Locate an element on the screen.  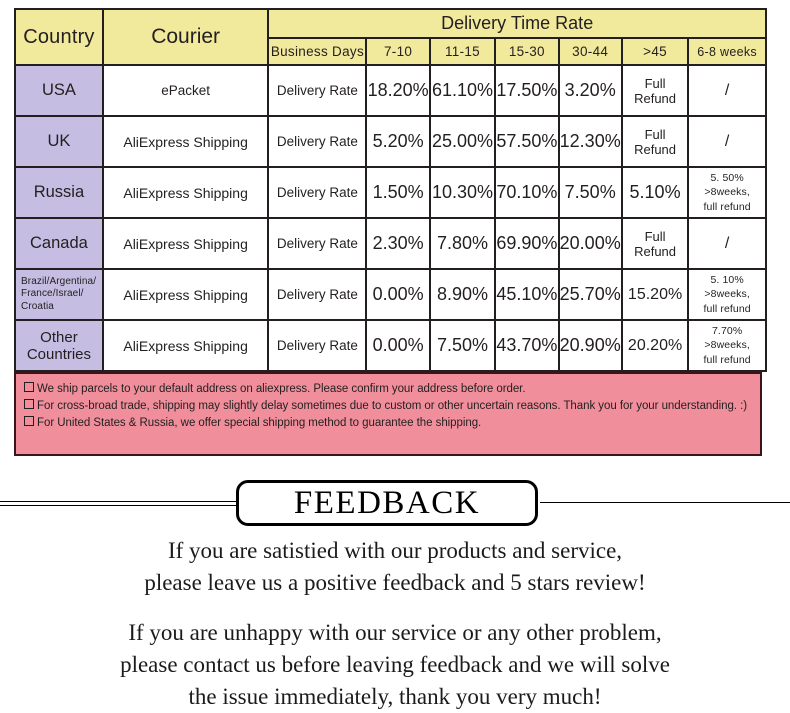
row-value-over-45: 5.10% is located at coordinates (655, 192).